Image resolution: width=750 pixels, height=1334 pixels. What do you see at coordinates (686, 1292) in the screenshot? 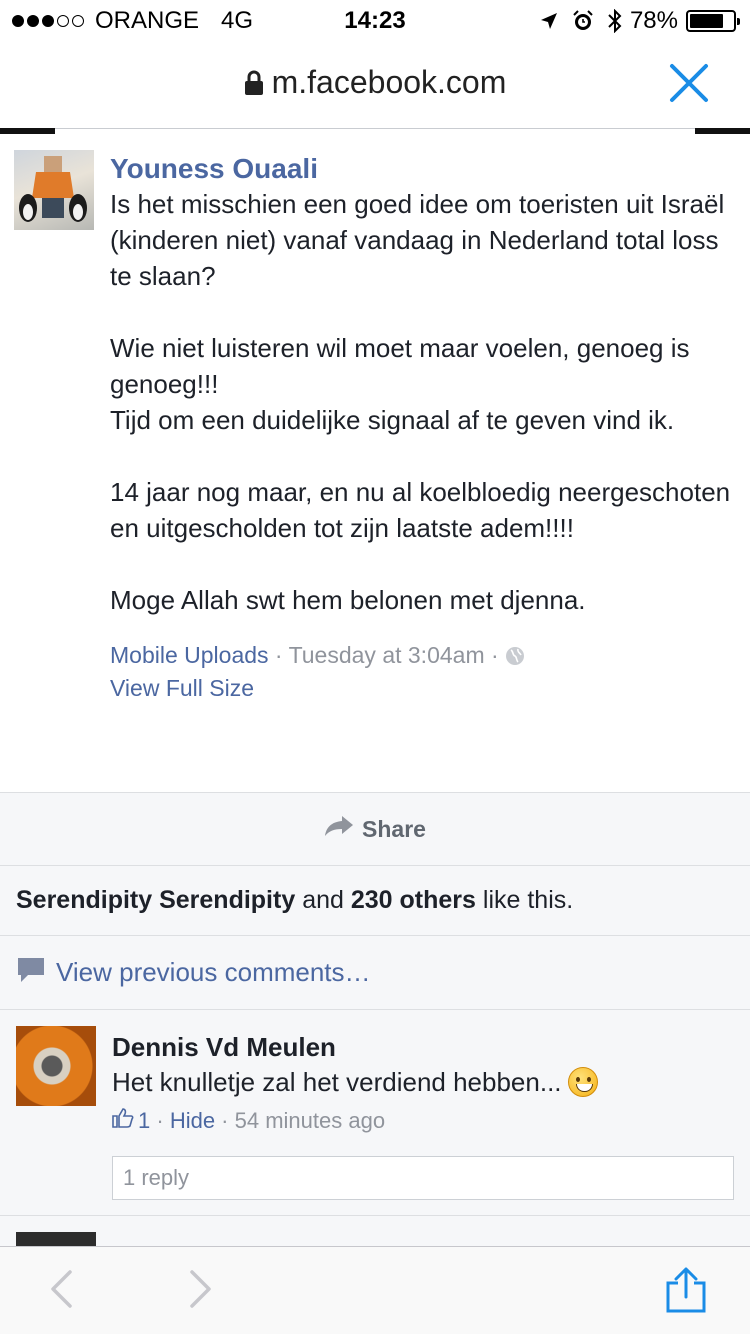
I see `share-sheet-icon` at bounding box center [686, 1292].